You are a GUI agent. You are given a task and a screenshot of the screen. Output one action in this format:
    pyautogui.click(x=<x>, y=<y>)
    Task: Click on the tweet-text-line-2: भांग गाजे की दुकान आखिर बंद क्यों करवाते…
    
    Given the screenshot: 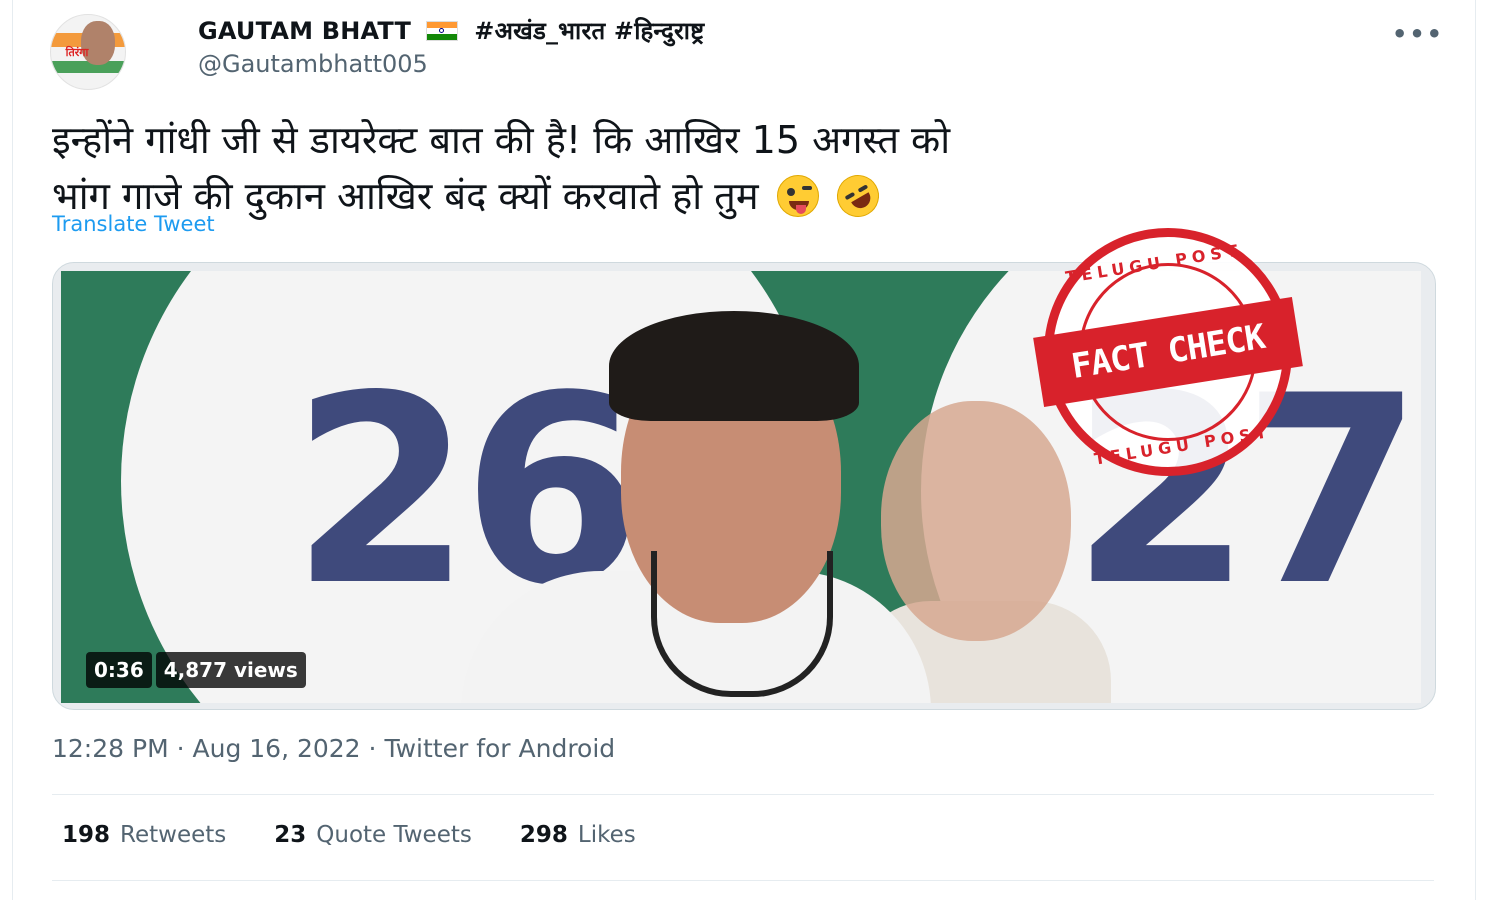 What is the action you would take?
    pyautogui.click(x=742, y=196)
    